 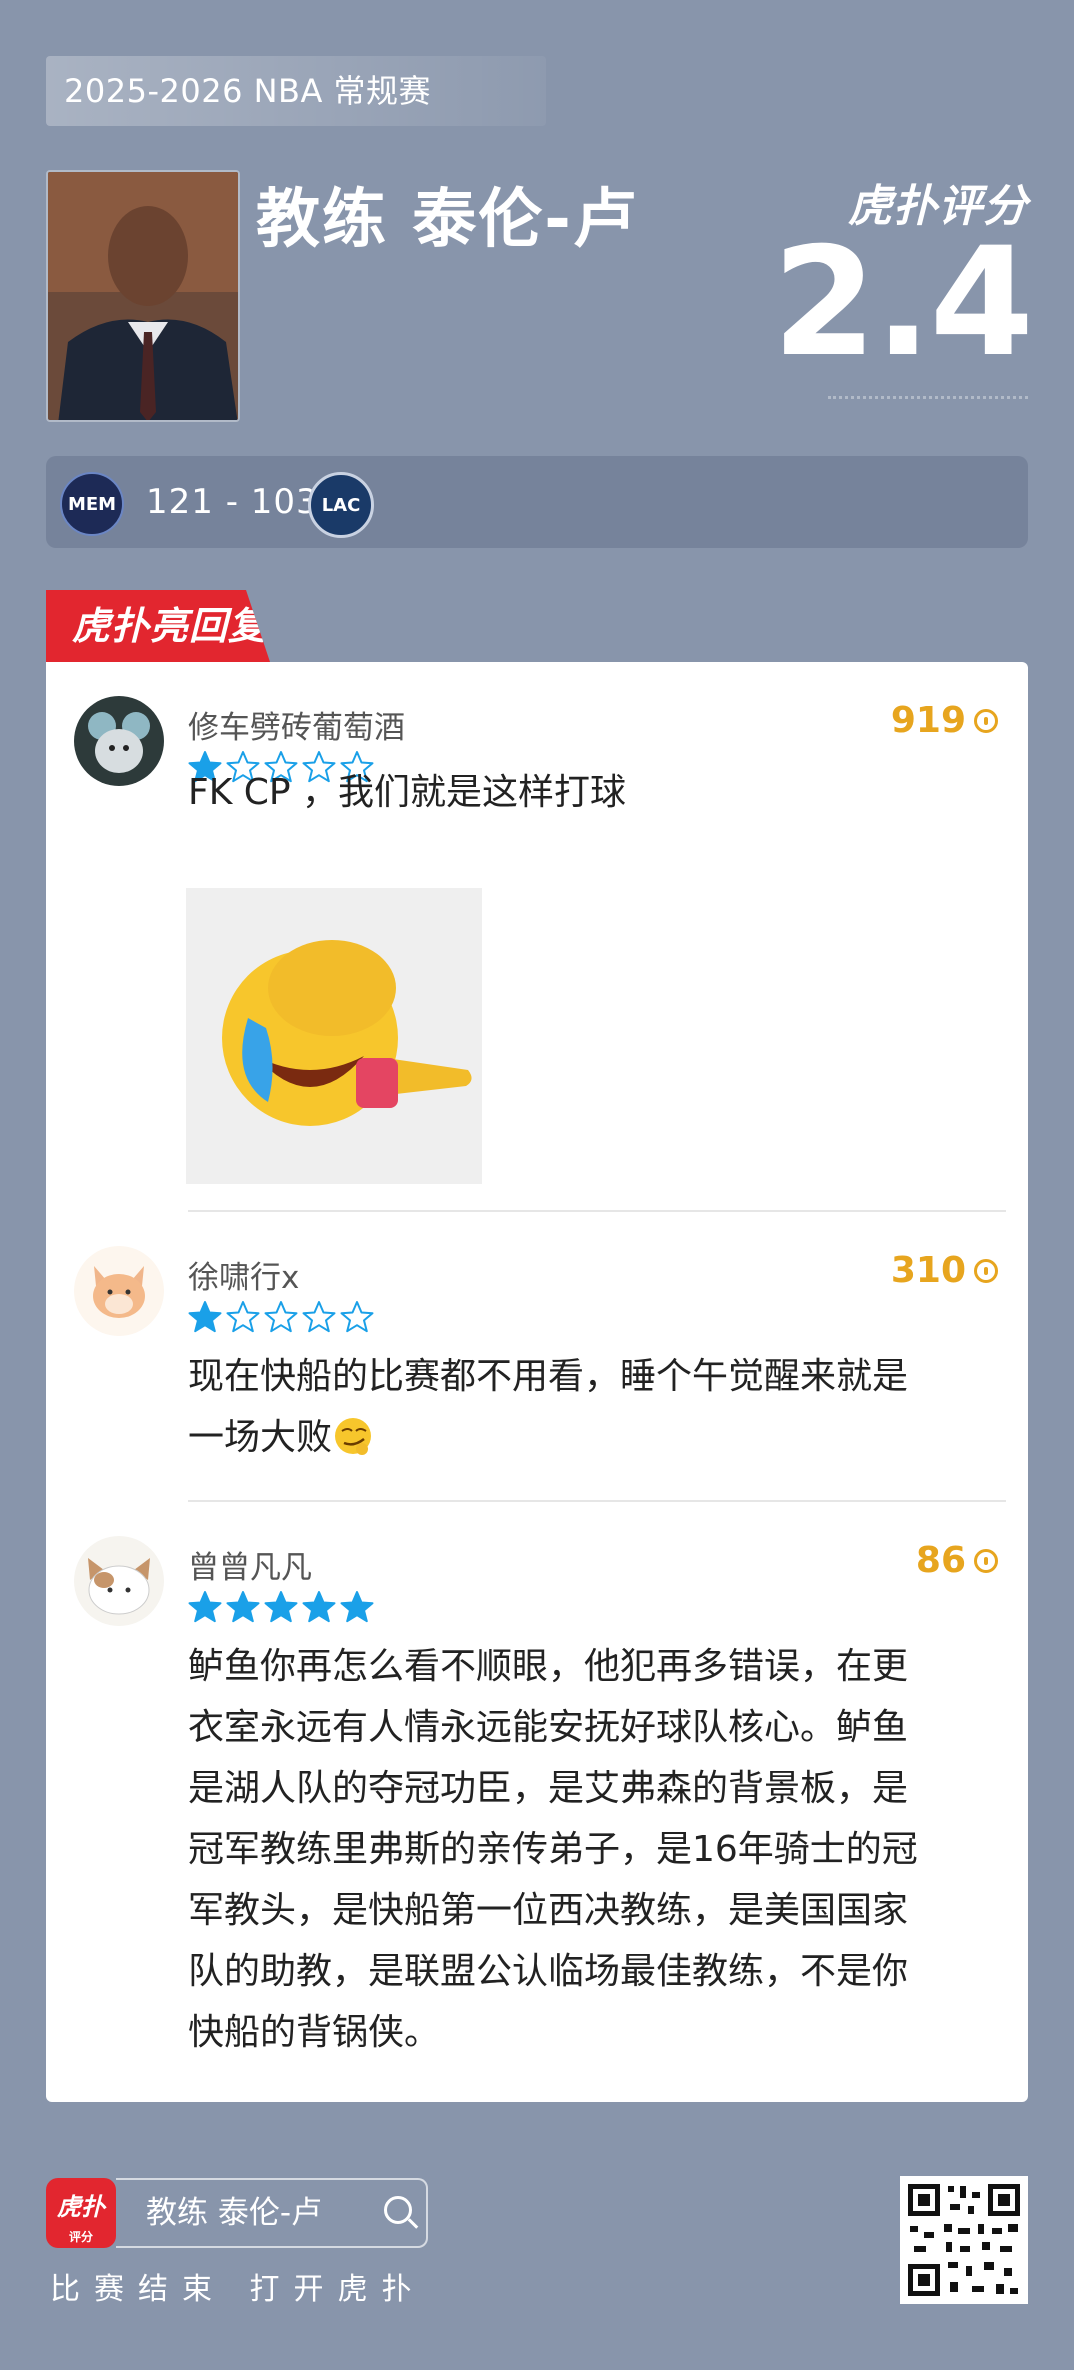 I want to click on comment-item: 徐啸行x 310 现在快船的比赛都不用看，睡个午觉醒来就是 一场大败, so click(x=537, y=1357).